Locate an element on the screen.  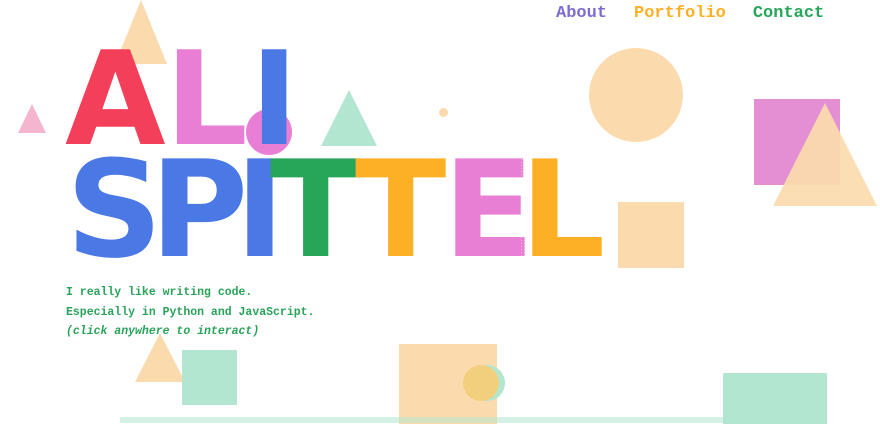
nav-portfolio-link: Portfolio is located at coordinates (680, 13).